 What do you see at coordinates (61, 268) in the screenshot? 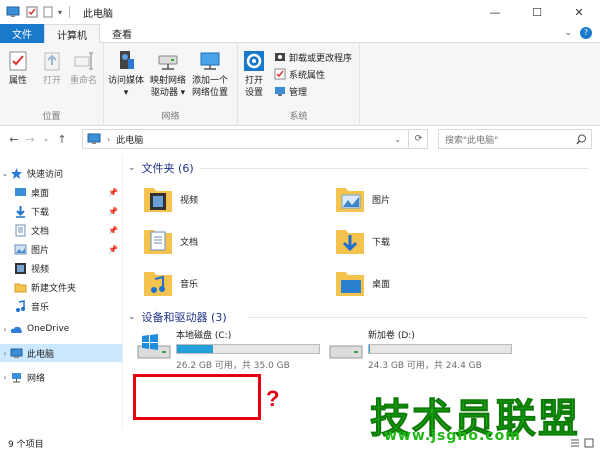
I see `nav-videos: 视频` at bounding box center [61, 268].